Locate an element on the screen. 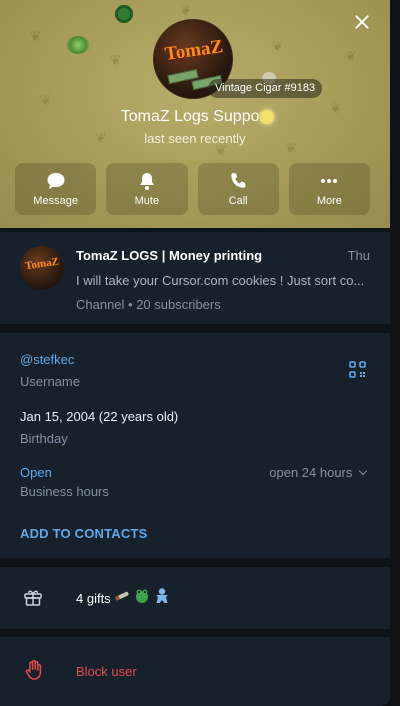 This screenshot has width=400, height=706. business-hours-label: Business hours is located at coordinates (64, 491).